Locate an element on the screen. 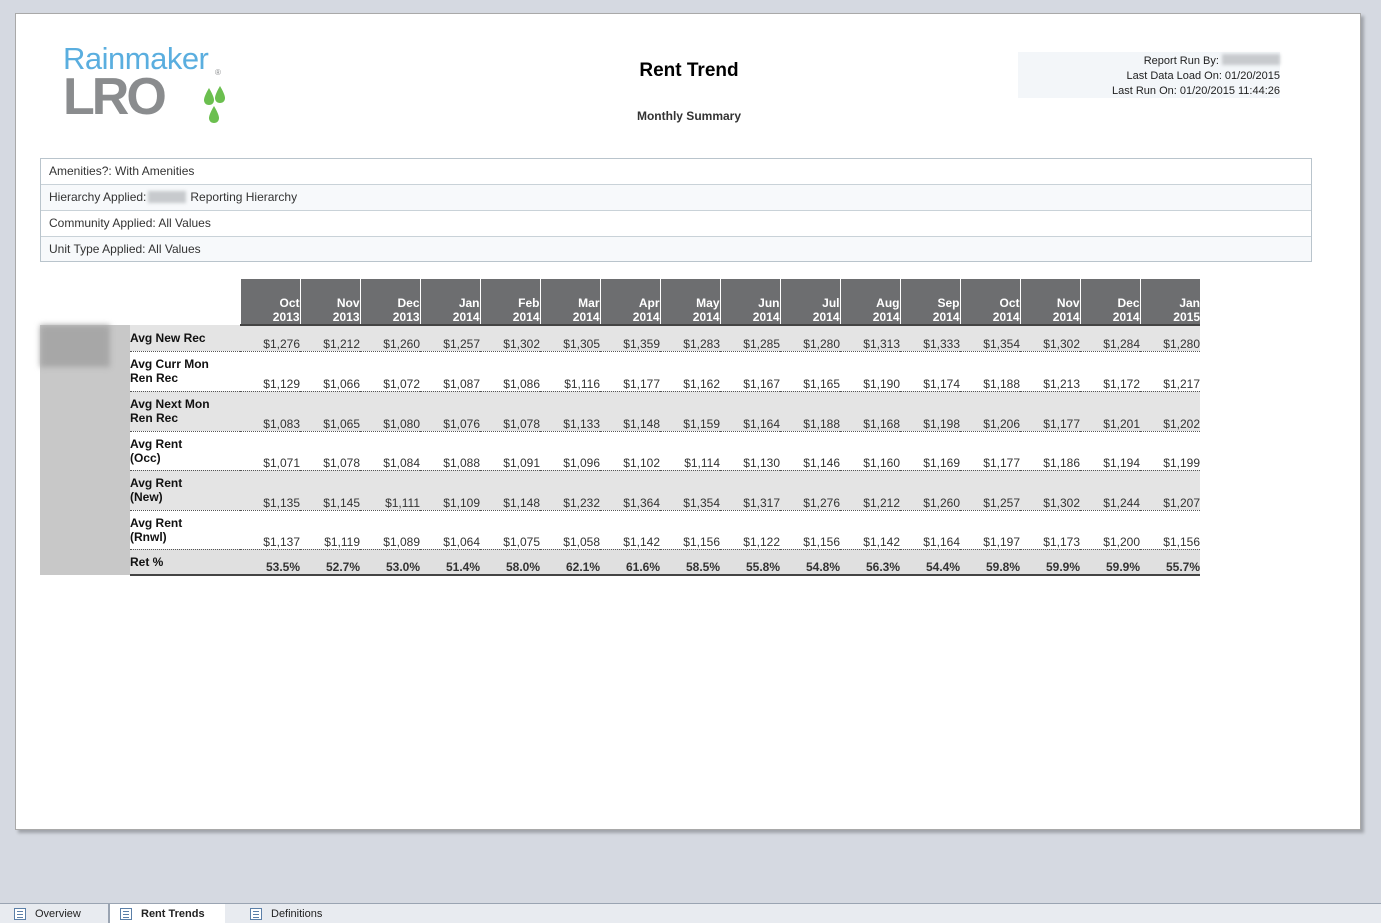  column-month: Oct is located at coordinates (1009, 303).